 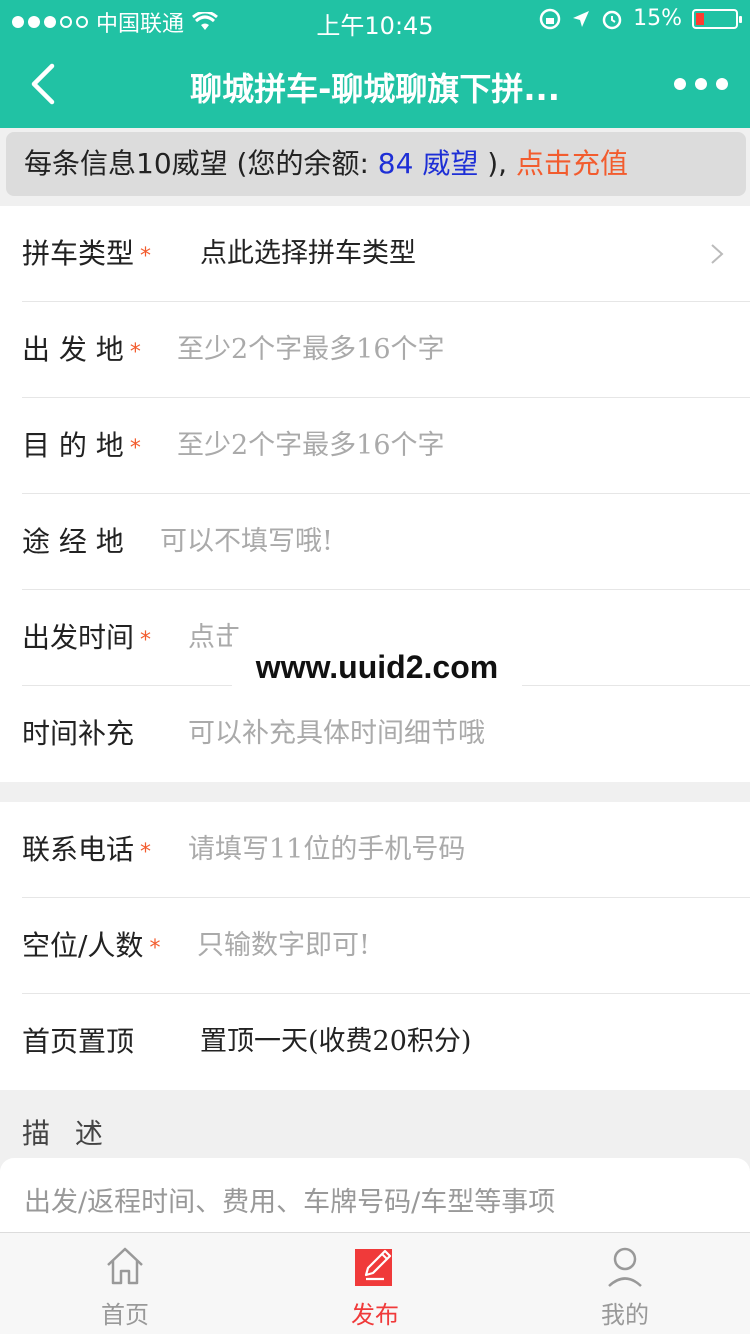 What do you see at coordinates (376, 164) in the screenshot?
I see `credit-notice: 每条信息10威望 (您的余额: 84 威望 ), 点击充值` at bounding box center [376, 164].